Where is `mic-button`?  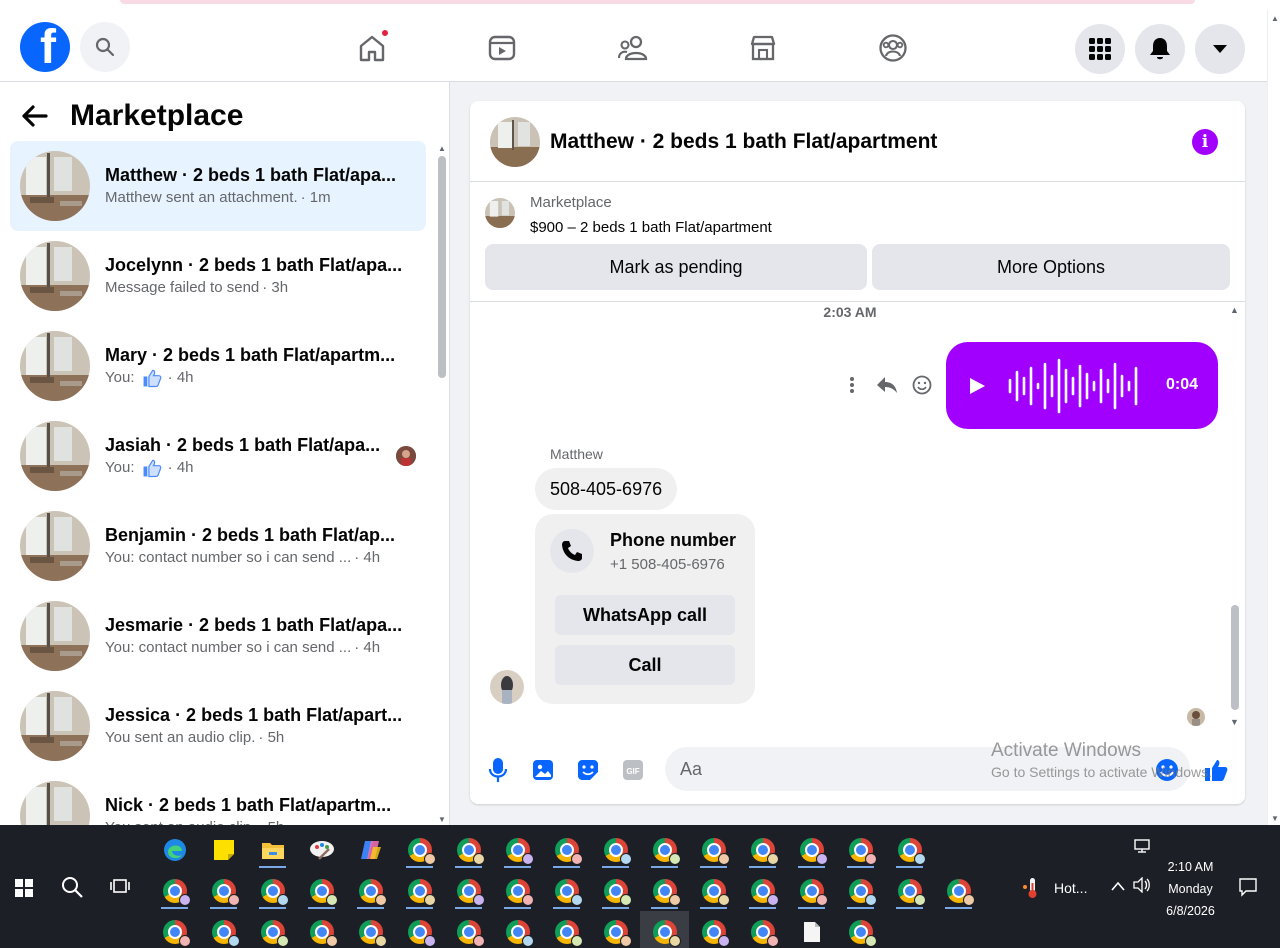
mic-button is located at coordinates (498, 770).